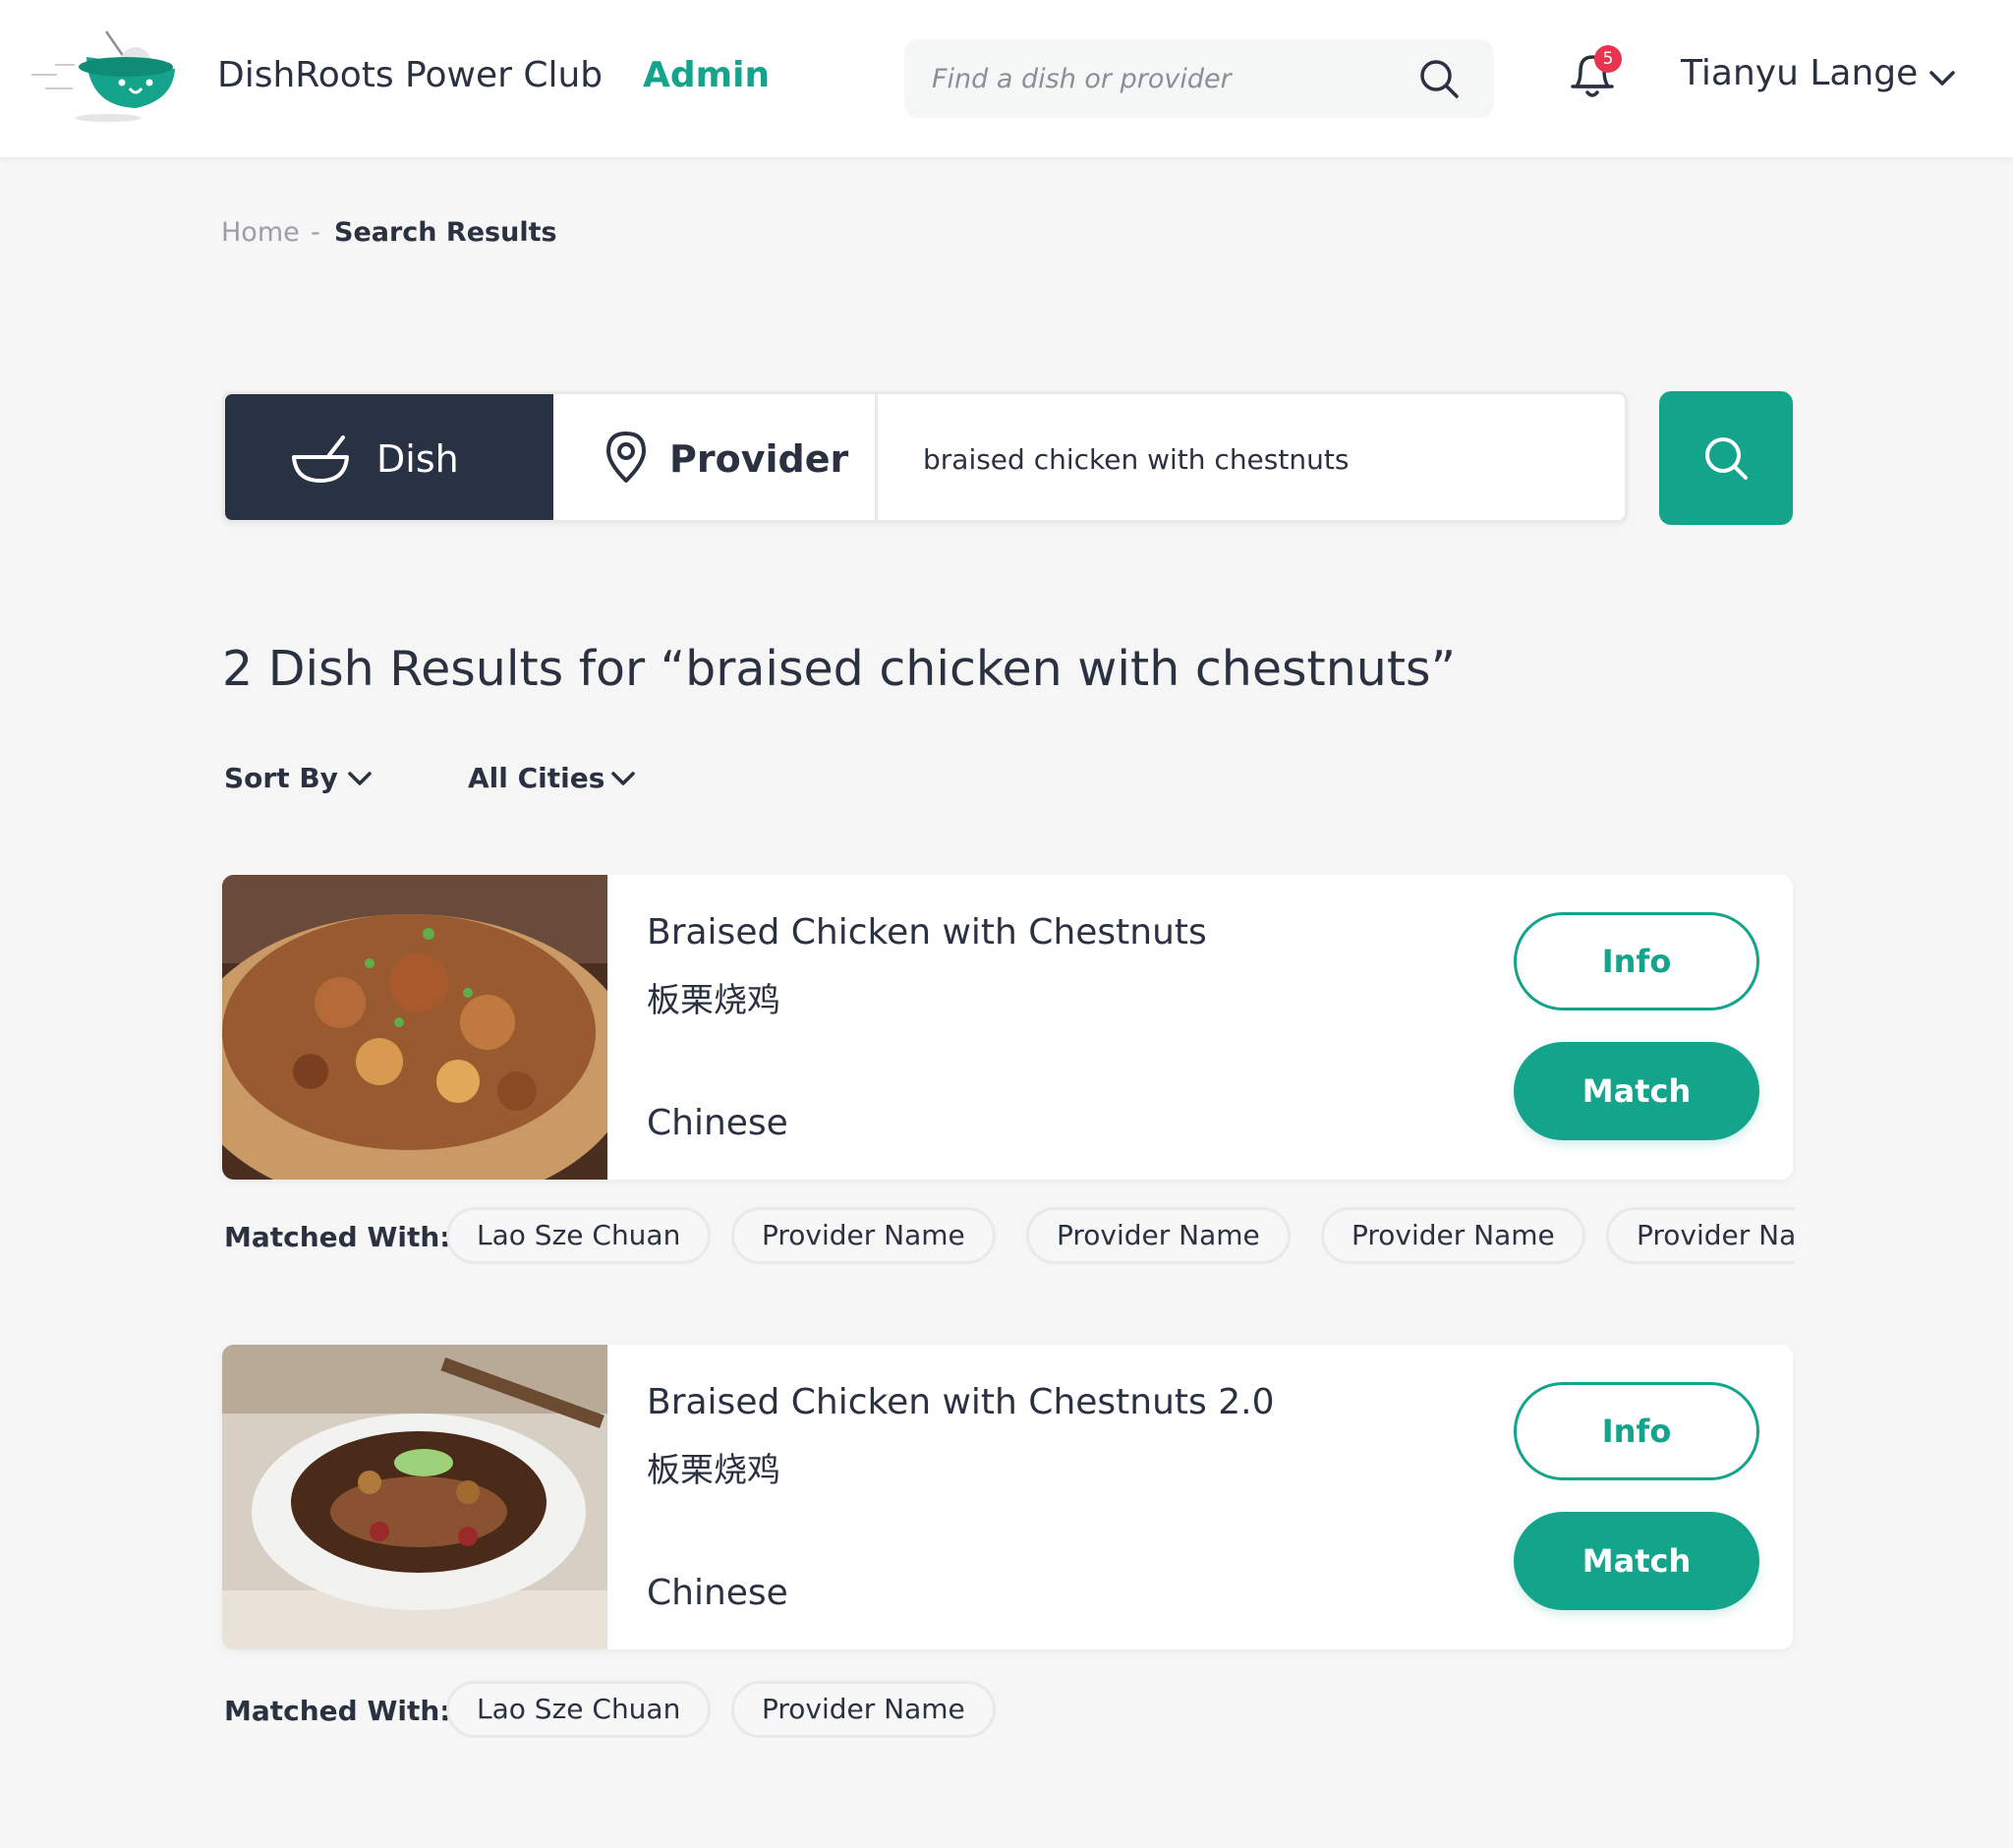 Image resolution: width=2013 pixels, height=1848 pixels. I want to click on notification-badge: 5, so click(1608, 59).